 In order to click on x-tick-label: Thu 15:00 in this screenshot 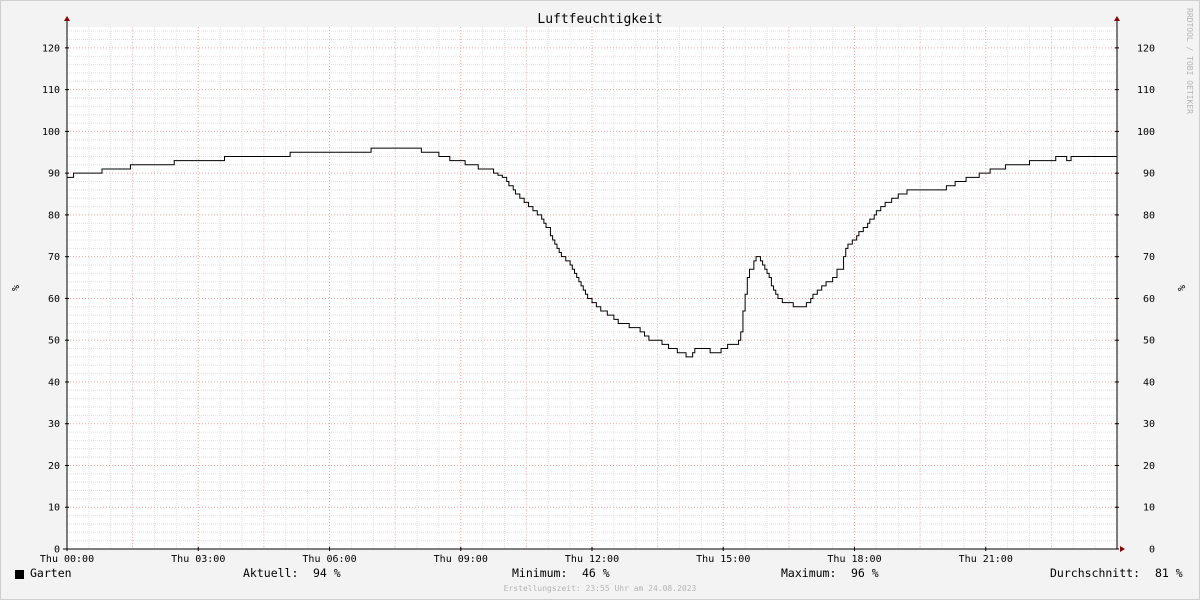, I will do `click(723, 559)`.